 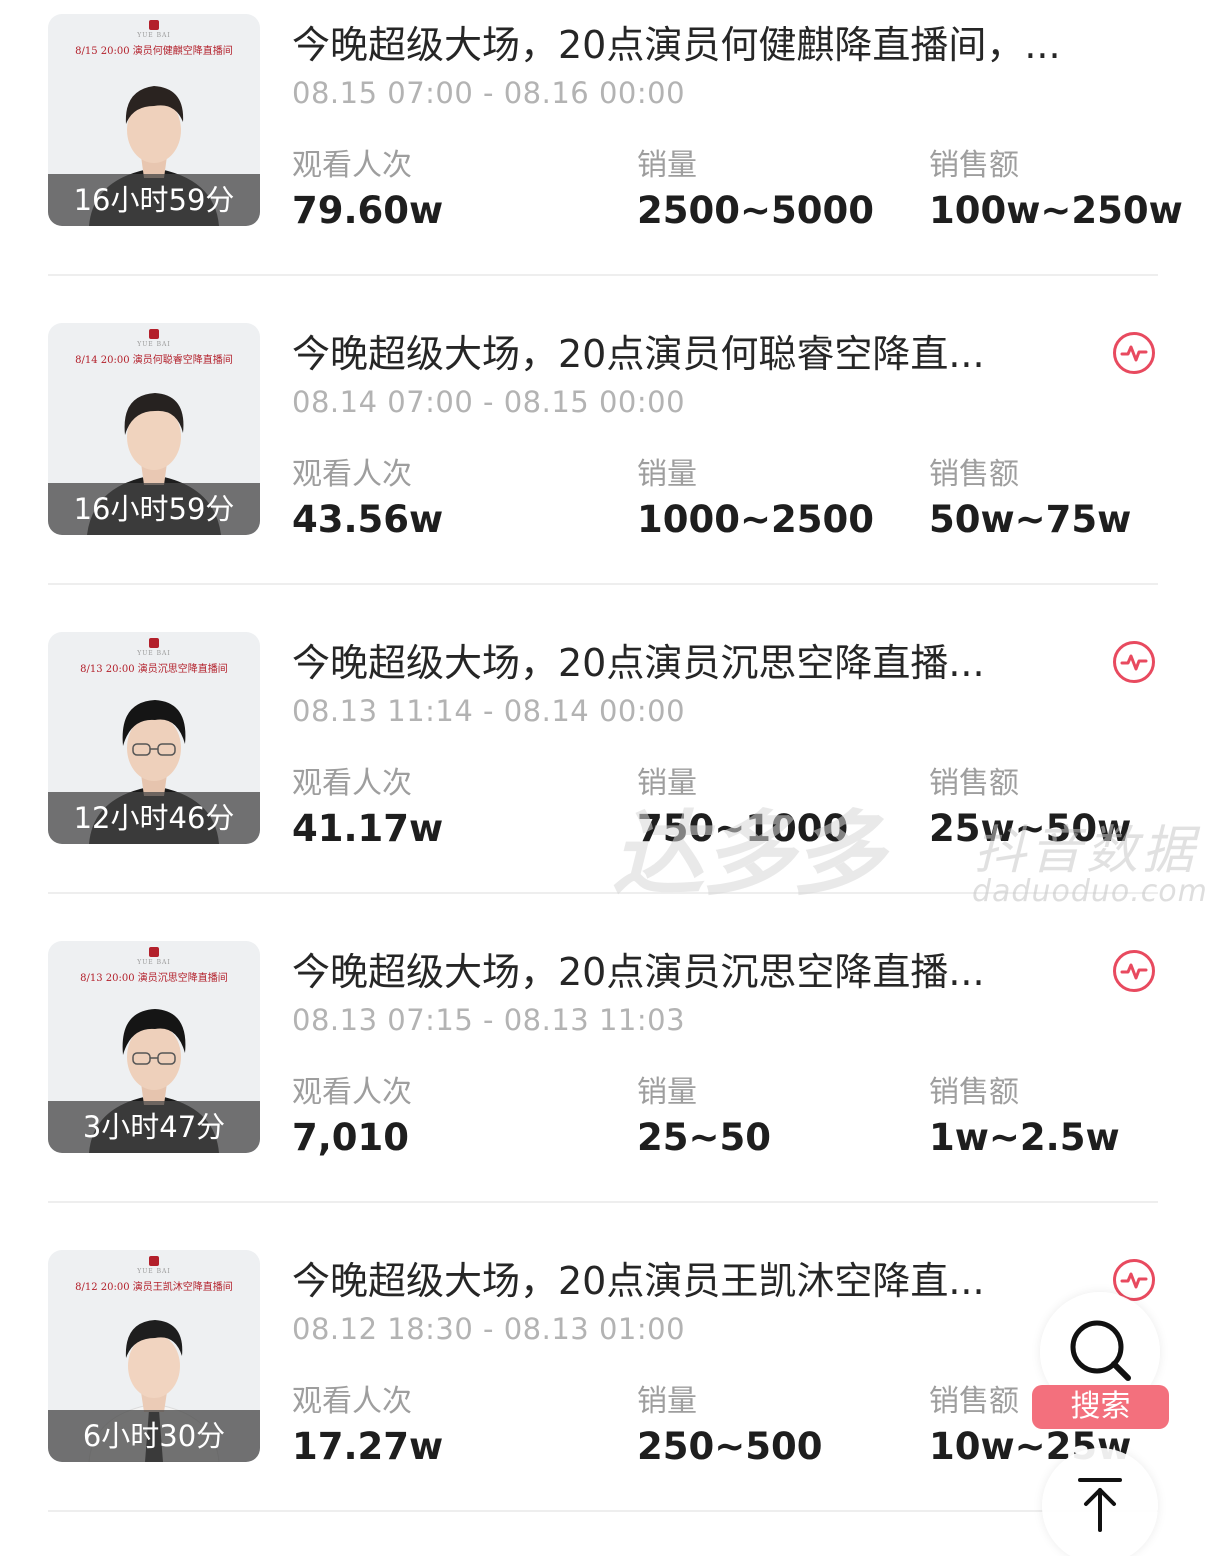 What do you see at coordinates (489, 93) in the screenshot?
I see `live-time-range: 08.15 07:00 - 08.16 00:00` at bounding box center [489, 93].